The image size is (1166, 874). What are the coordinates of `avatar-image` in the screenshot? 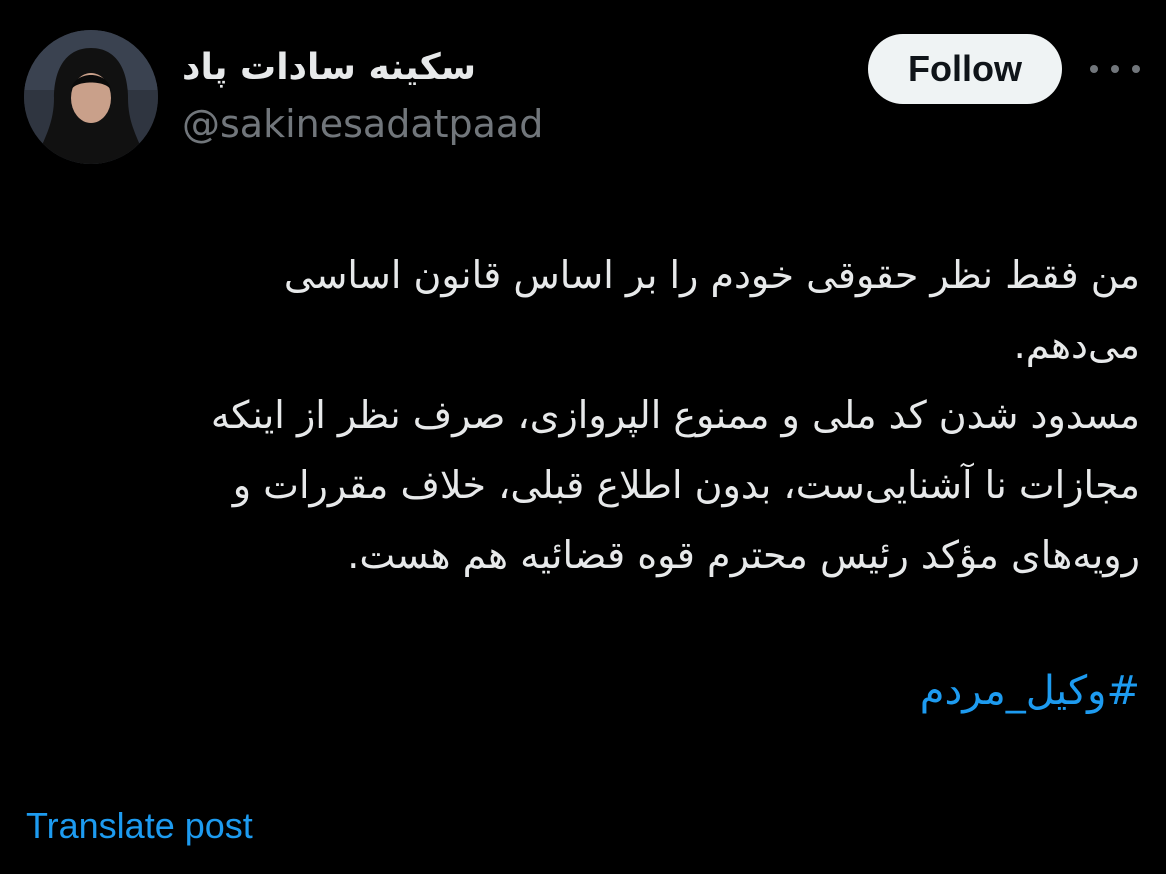 It's located at (91, 97).